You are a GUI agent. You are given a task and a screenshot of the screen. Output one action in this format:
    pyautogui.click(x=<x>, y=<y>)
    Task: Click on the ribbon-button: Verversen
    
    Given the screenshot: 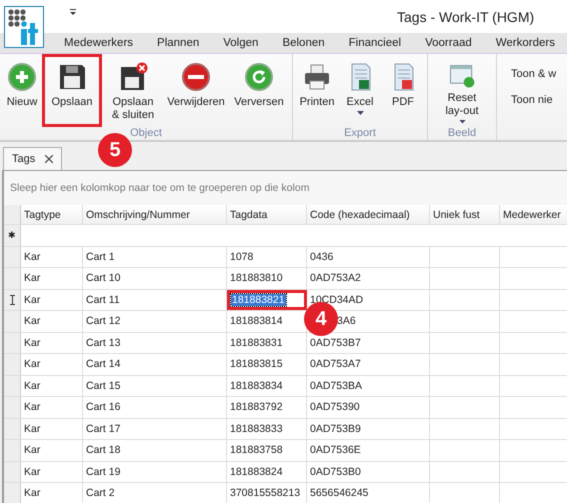 What is the action you would take?
    pyautogui.click(x=259, y=90)
    